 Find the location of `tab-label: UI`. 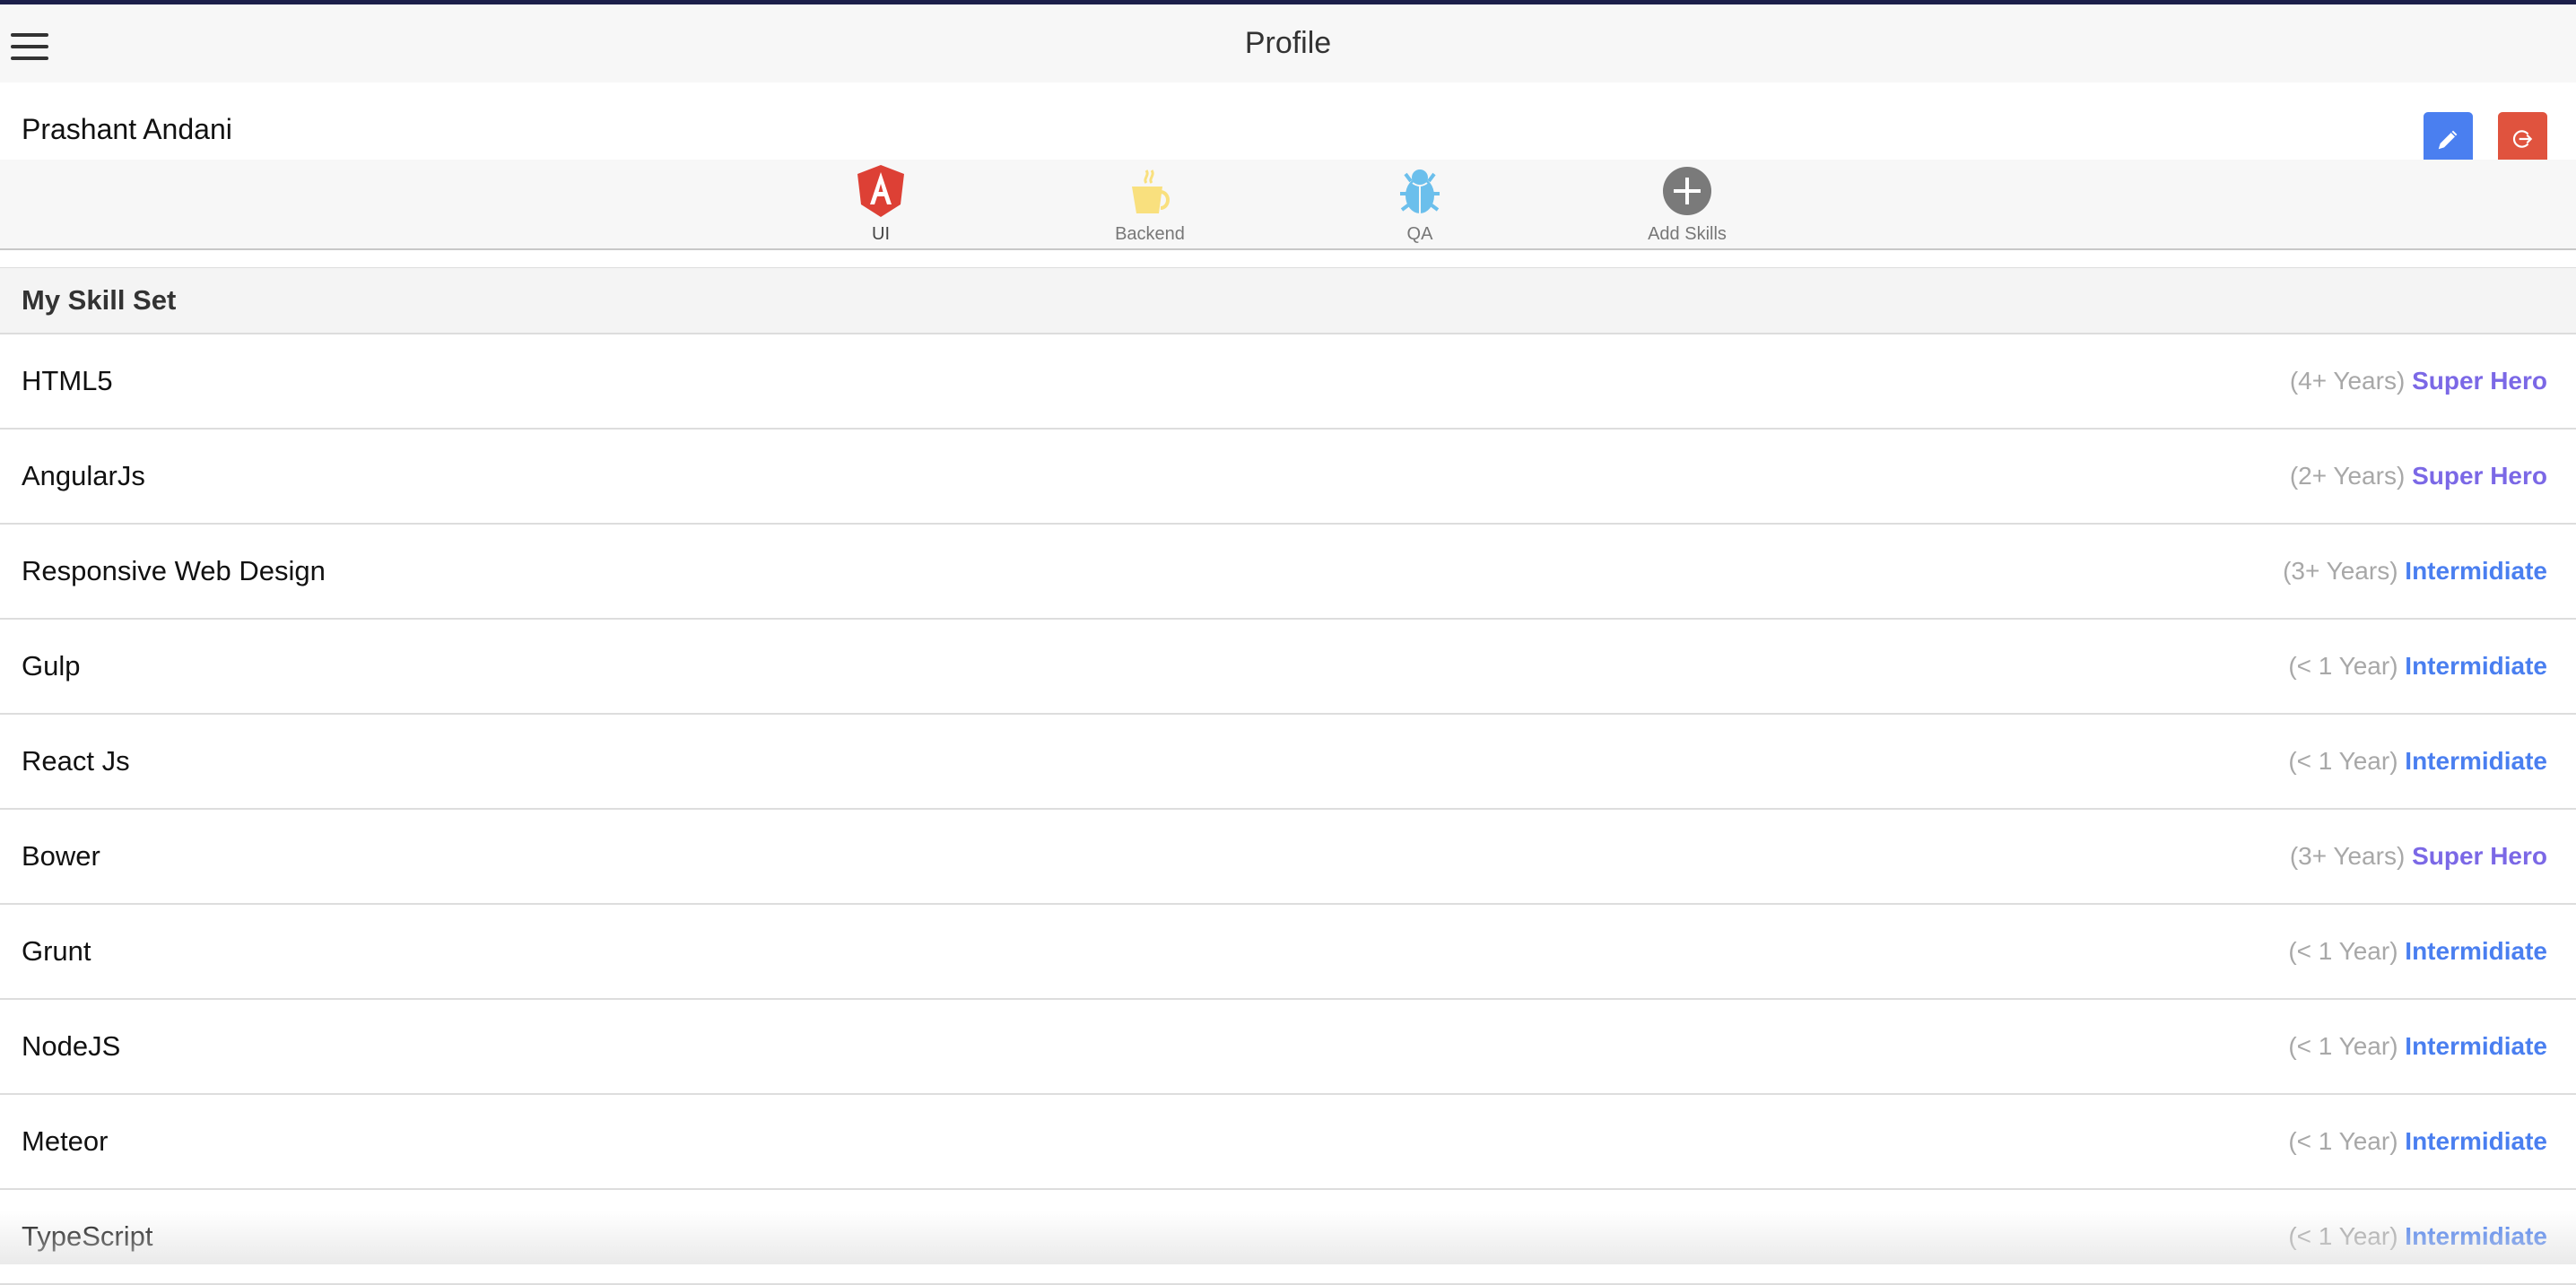

tab-label: UI is located at coordinates (881, 234).